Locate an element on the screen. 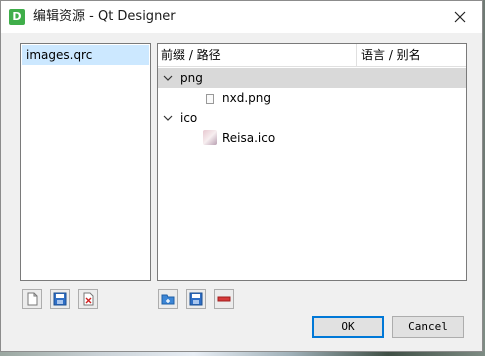 The width and height of the screenshot is (485, 356). cancel-button: Cancel is located at coordinates (428, 327).